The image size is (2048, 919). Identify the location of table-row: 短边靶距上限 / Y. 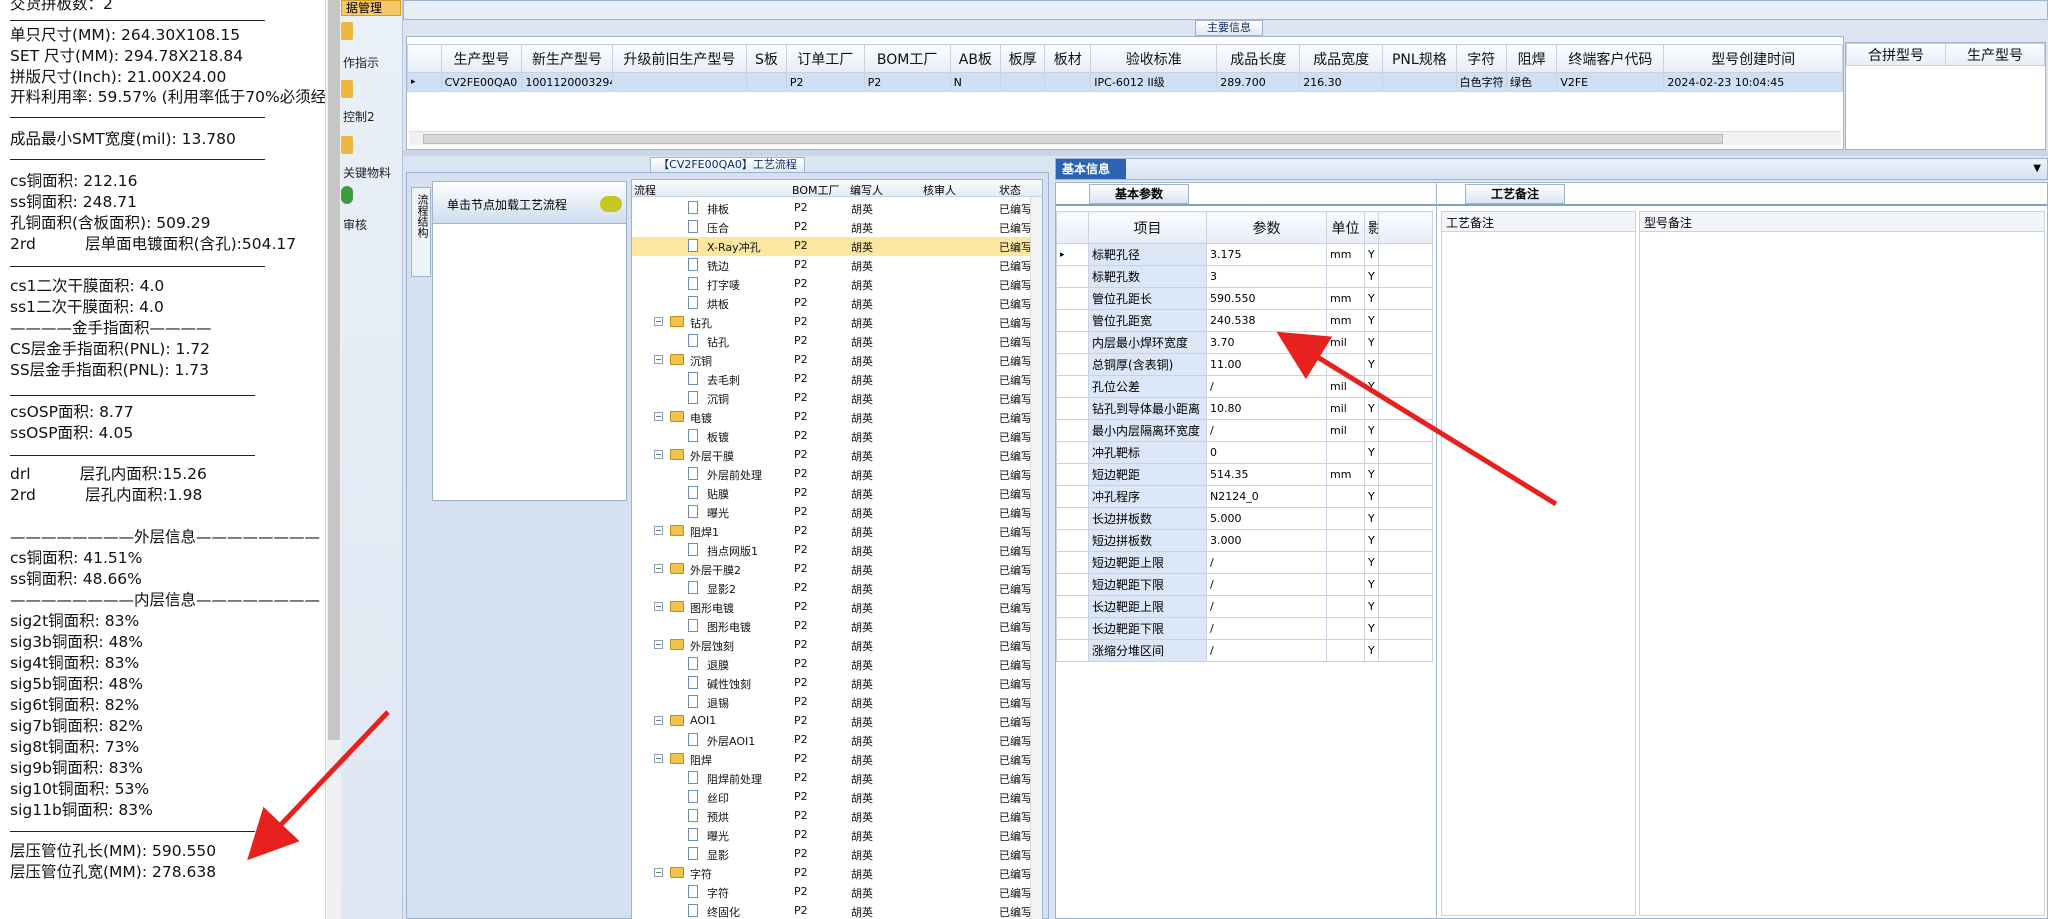
(1244, 562).